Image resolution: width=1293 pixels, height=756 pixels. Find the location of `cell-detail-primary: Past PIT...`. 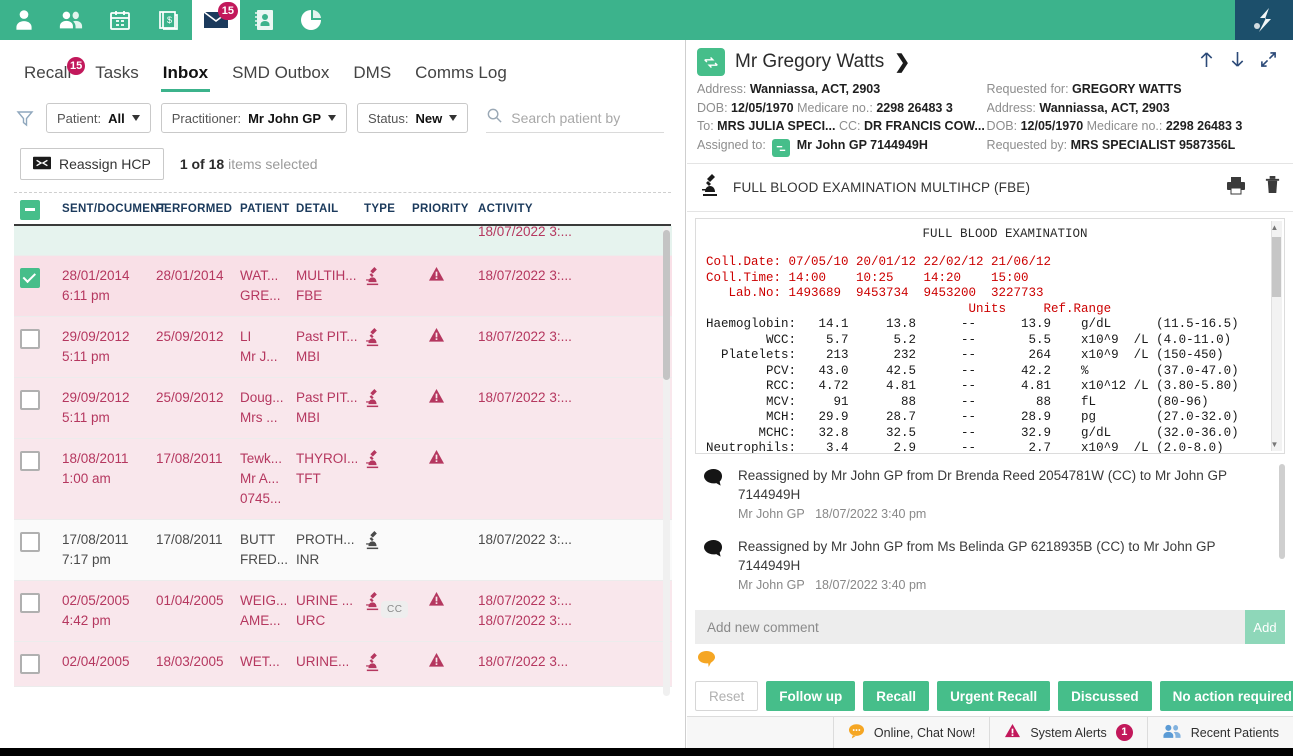

cell-detail-primary: Past PIT... is located at coordinates (327, 397).